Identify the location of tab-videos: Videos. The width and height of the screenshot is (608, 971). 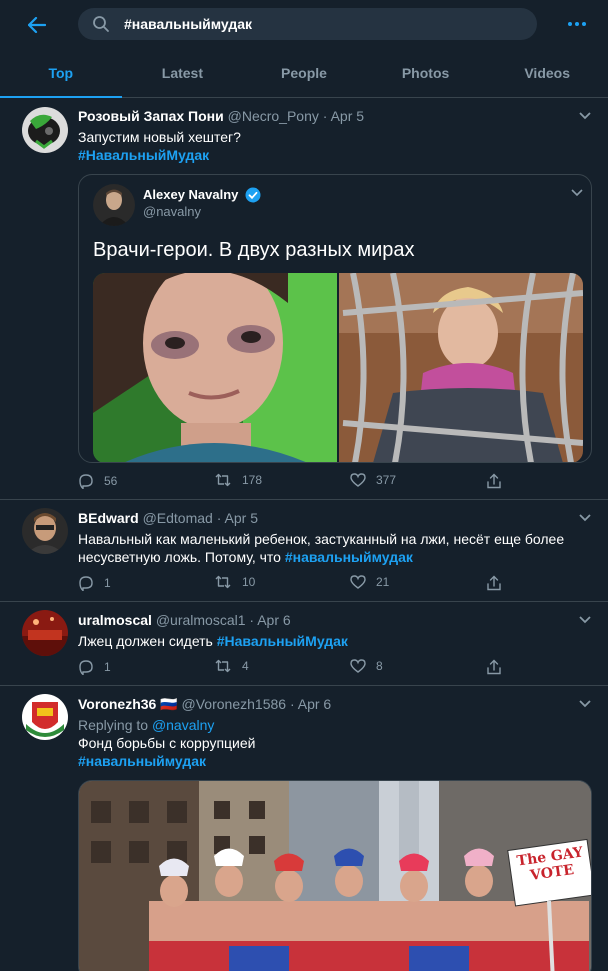
(547, 74).